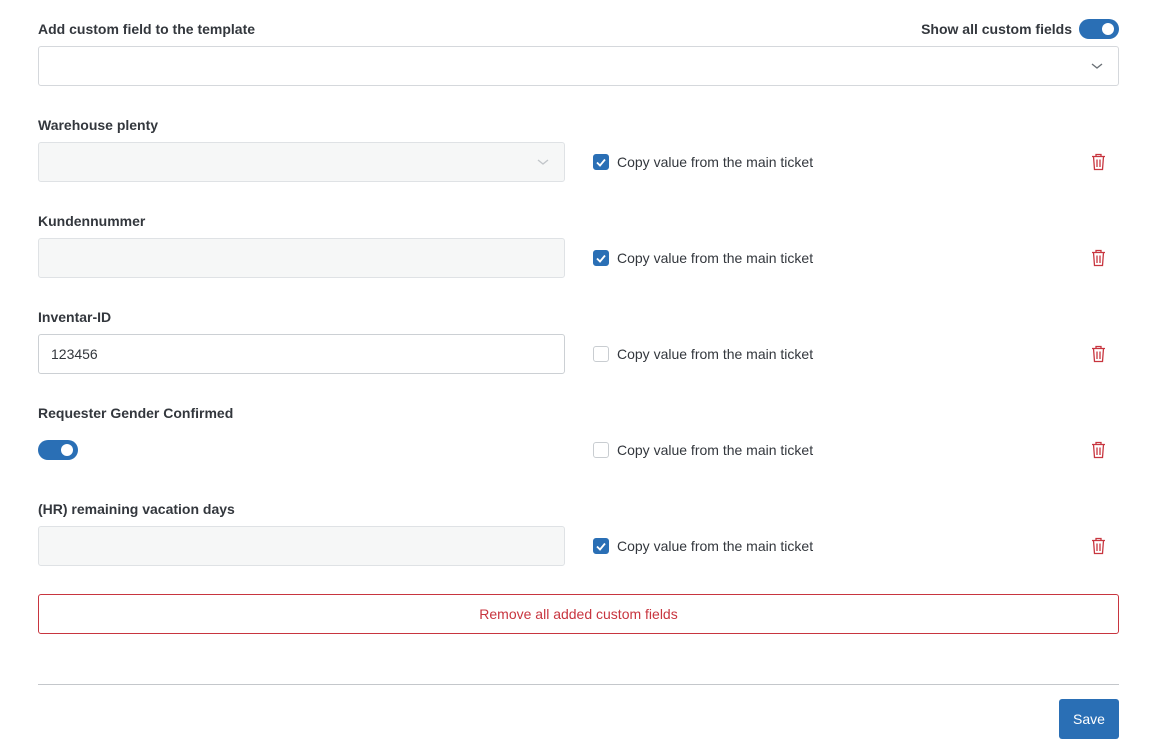 This screenshot has height=742, width=1158. I want to click on inventar-id-value: 123456, so click(74, 354).